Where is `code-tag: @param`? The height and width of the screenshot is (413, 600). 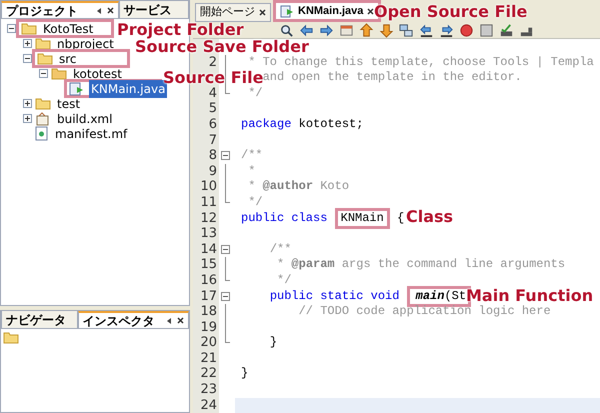 code-tag: @param is located at coordinates (313, 265).